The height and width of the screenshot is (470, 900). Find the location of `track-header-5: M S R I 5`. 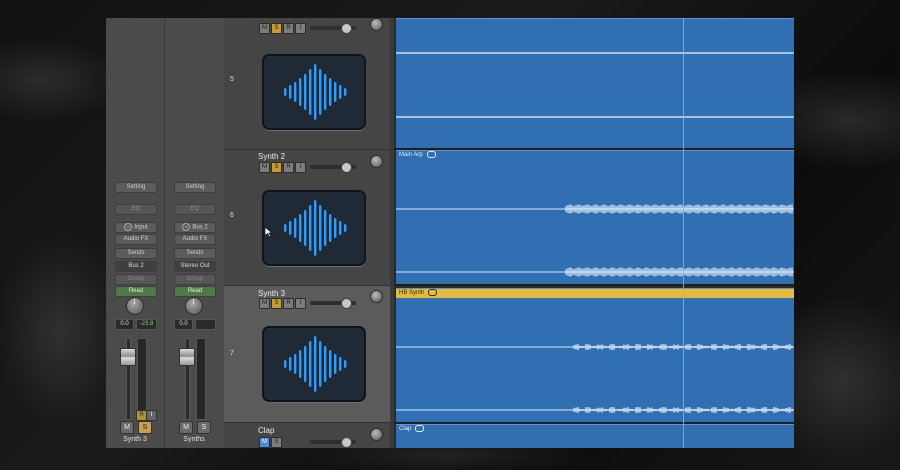

track-header-5: M S R I 5 is located at coordinates (307, 84).